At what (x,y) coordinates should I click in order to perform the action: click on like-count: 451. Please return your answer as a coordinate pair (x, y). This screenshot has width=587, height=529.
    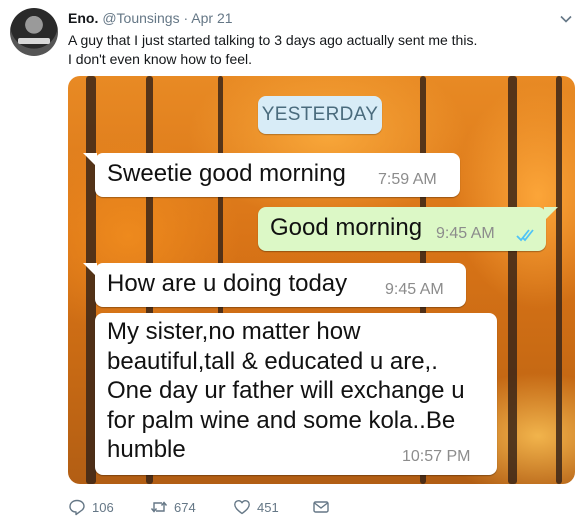
    Looking at the image, I should click on (268, 507).